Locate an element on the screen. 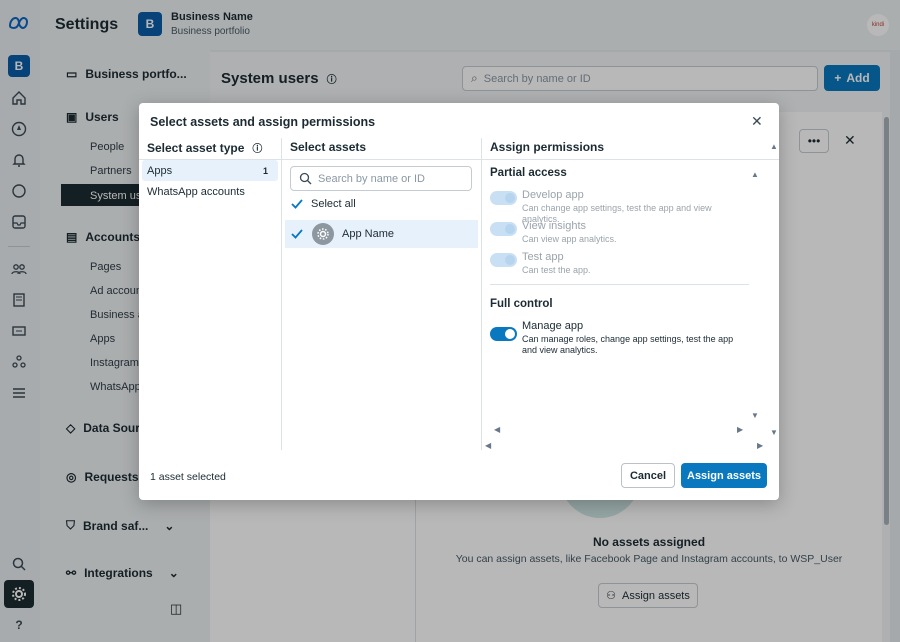  view-insights-toggle is located at coordinates (503, 229).